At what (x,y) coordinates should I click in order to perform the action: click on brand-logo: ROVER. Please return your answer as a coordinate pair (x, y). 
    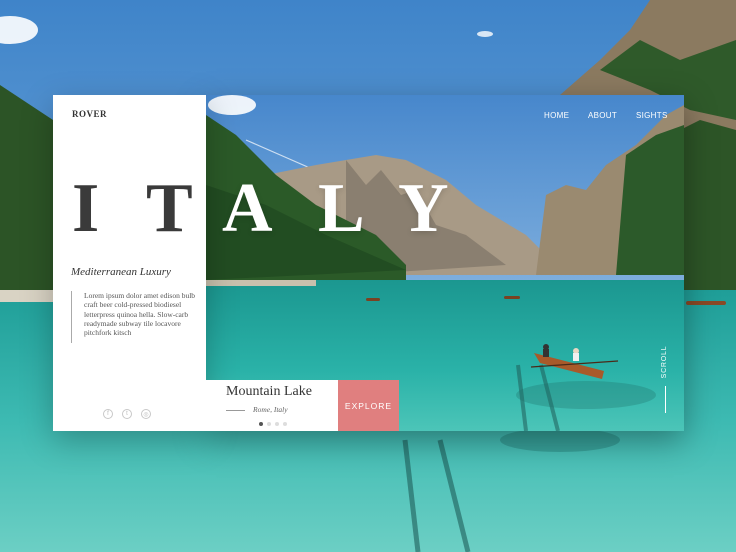
    Looking at the image, I should click on (89, 114).